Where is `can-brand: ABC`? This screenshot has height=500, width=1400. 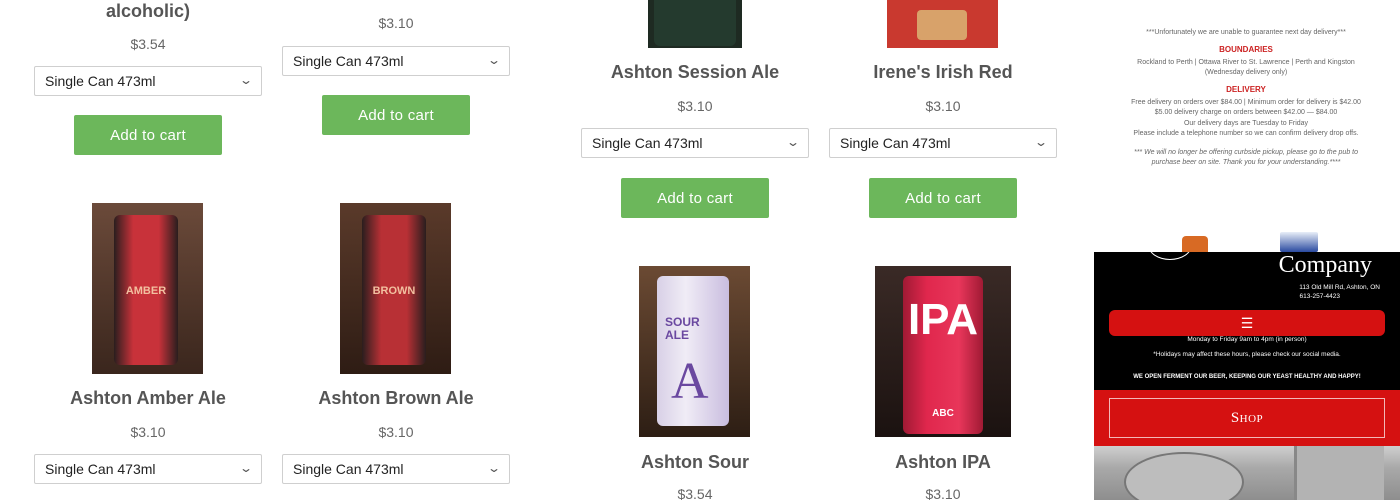
can-brand: ABC is located at coordinates (943, 413).